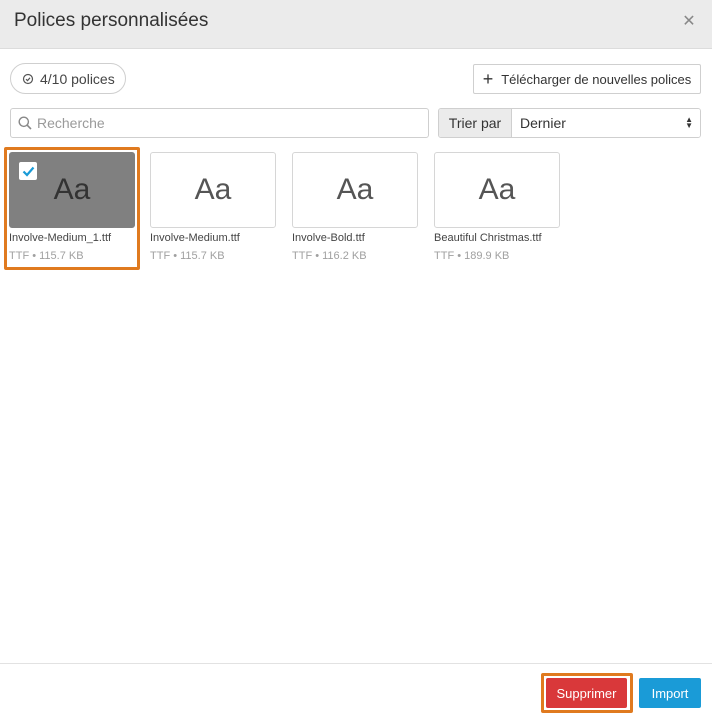 Image resolution: width=712 pixels, height=721 pixels. What do you see at coordinates (195, 238) in the screenshot?
I see `font-file-name: Involve-Medium.ttf` at bounding box center [195, 238].